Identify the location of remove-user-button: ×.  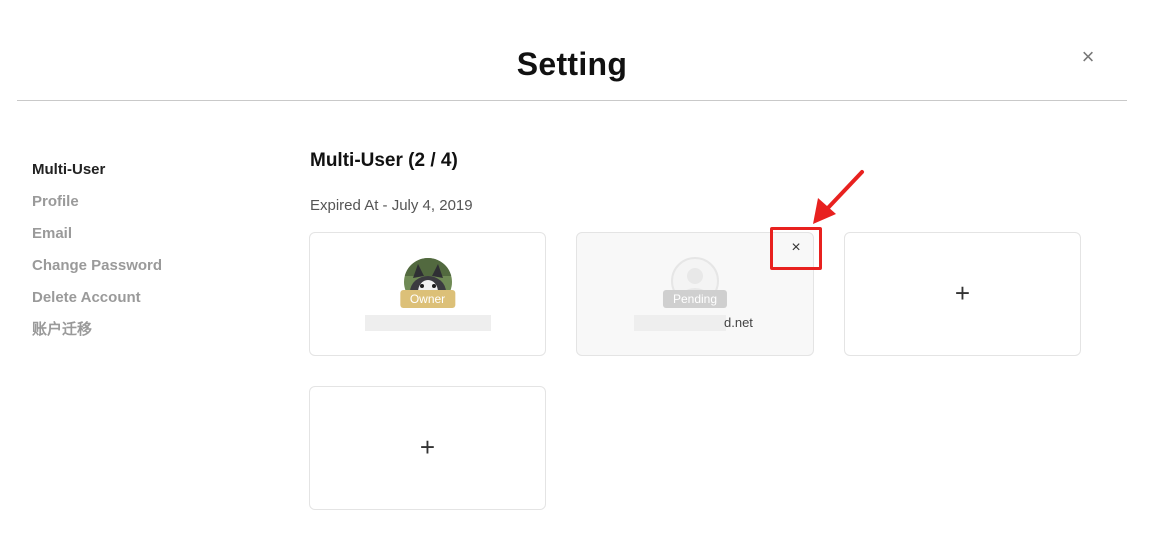
(796, 248).